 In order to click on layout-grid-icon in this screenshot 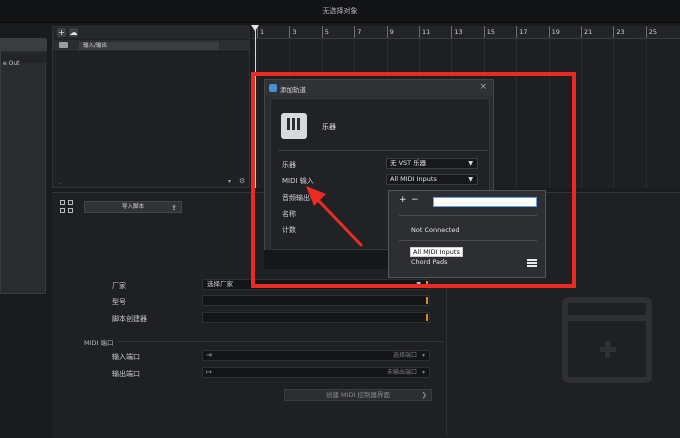, I will do `click(67, 207)`.